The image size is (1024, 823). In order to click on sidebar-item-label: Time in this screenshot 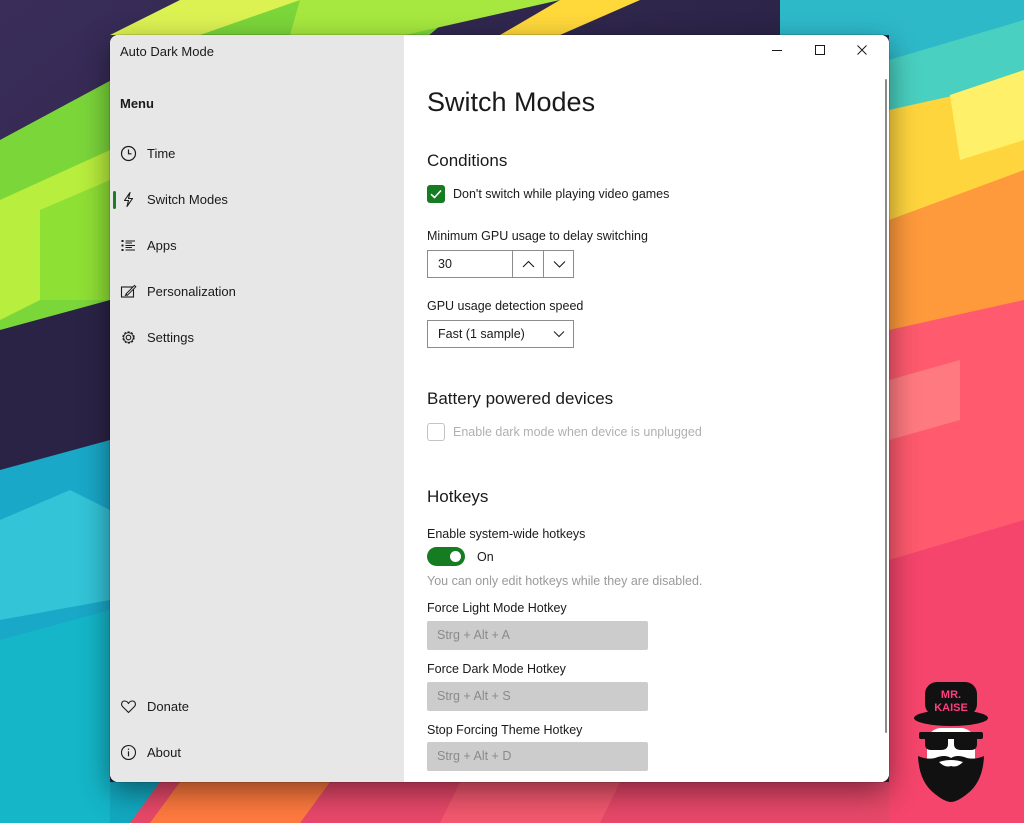, I will do `click(161, 153)`.